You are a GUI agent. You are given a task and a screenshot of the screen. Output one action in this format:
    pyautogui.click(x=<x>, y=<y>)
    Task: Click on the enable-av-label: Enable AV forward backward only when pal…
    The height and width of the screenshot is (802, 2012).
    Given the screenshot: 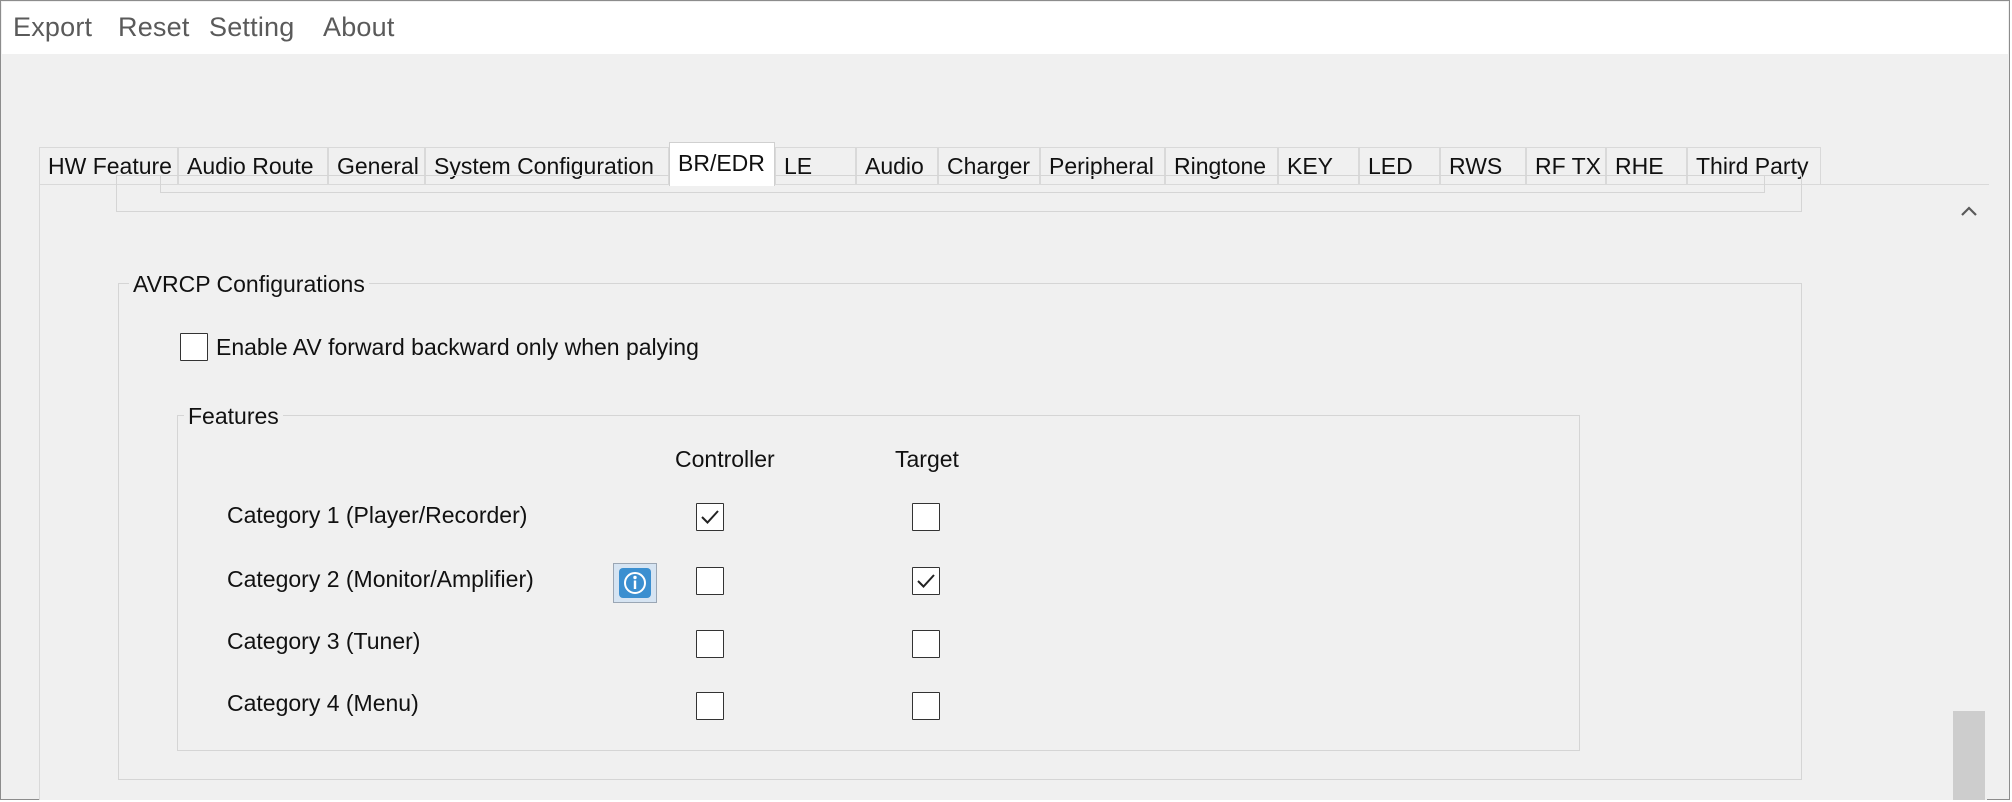 What is the action you would take?
    pyautogui.click(x=457, y=347)
    